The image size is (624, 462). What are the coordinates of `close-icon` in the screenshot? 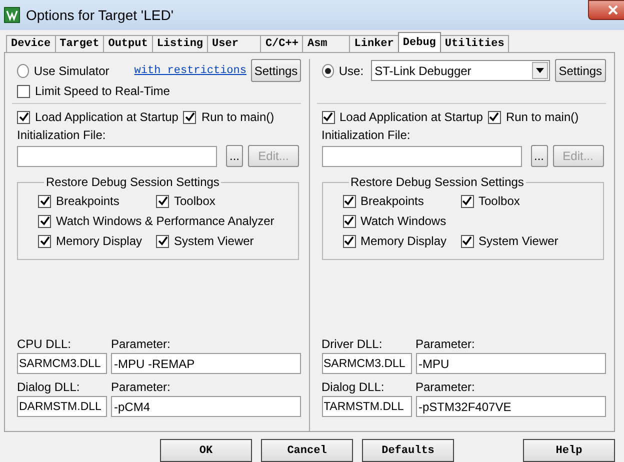 It's located at (613, 10).